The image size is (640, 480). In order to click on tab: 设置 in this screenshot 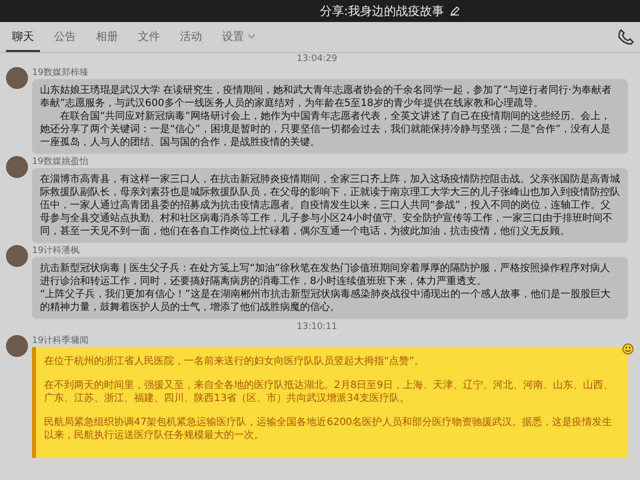, I will do `click(238, 38)`.